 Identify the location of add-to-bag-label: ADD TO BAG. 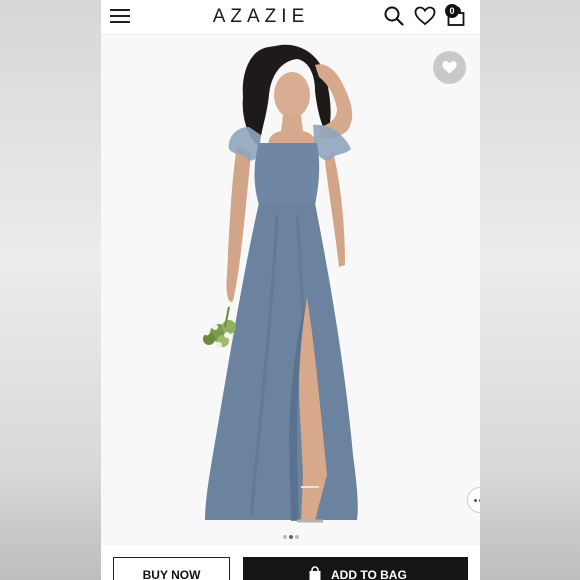
(369, 574).